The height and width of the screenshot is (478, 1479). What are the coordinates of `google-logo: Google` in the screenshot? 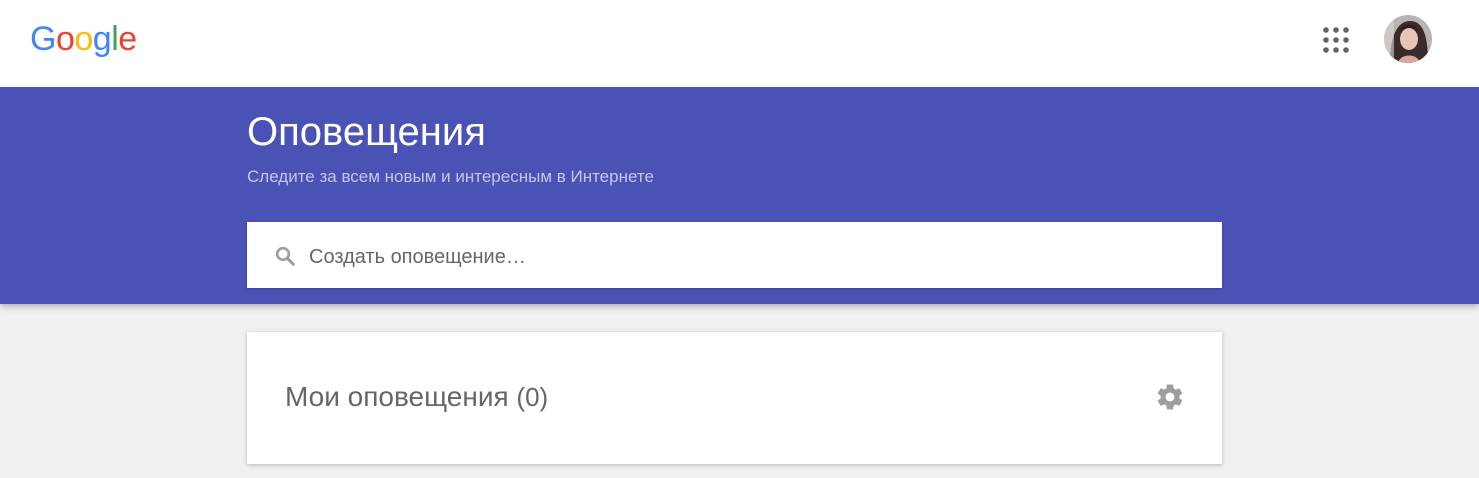 It's located at (83, 39).